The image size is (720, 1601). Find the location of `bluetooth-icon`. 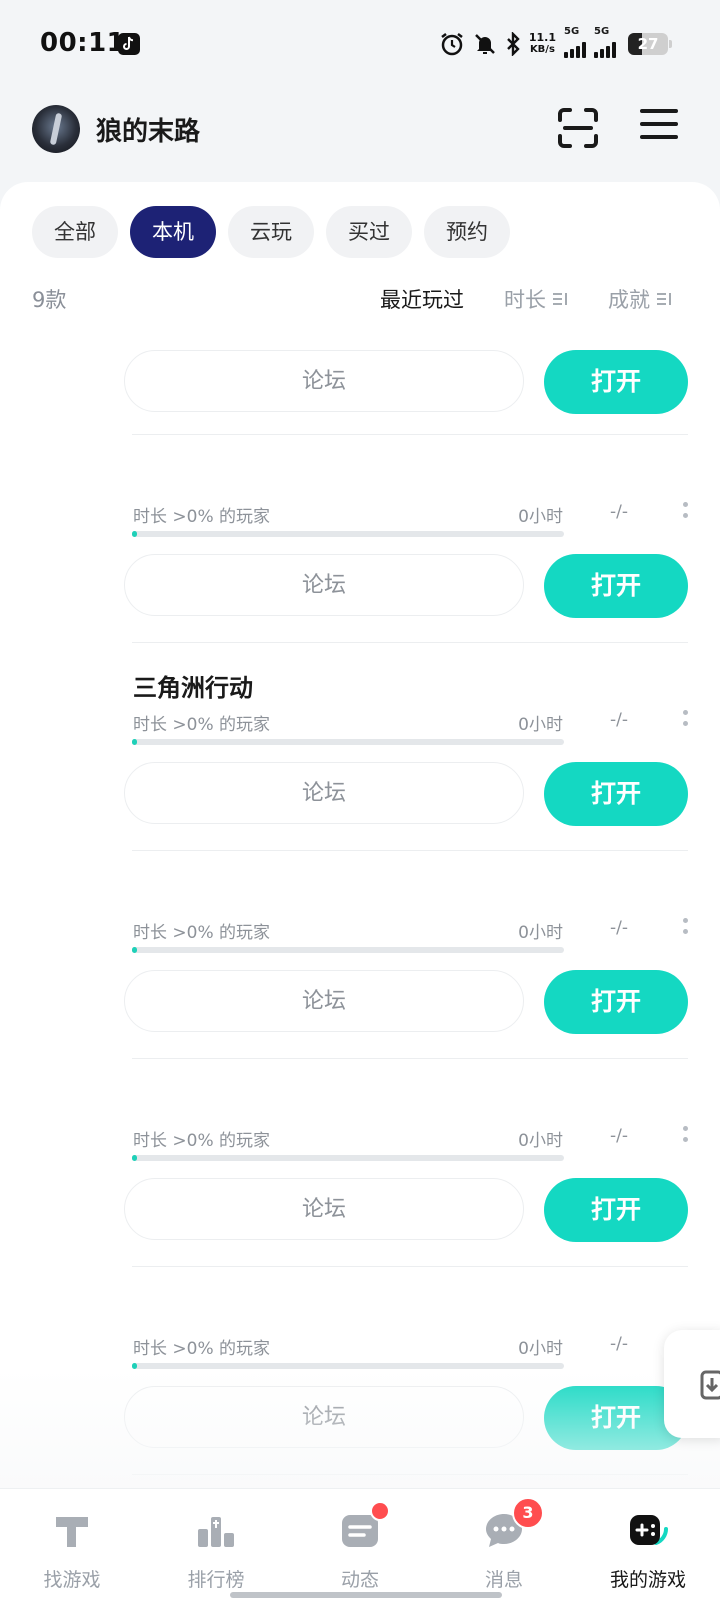

bluetooth-icon is located at coordinates (513, 44).